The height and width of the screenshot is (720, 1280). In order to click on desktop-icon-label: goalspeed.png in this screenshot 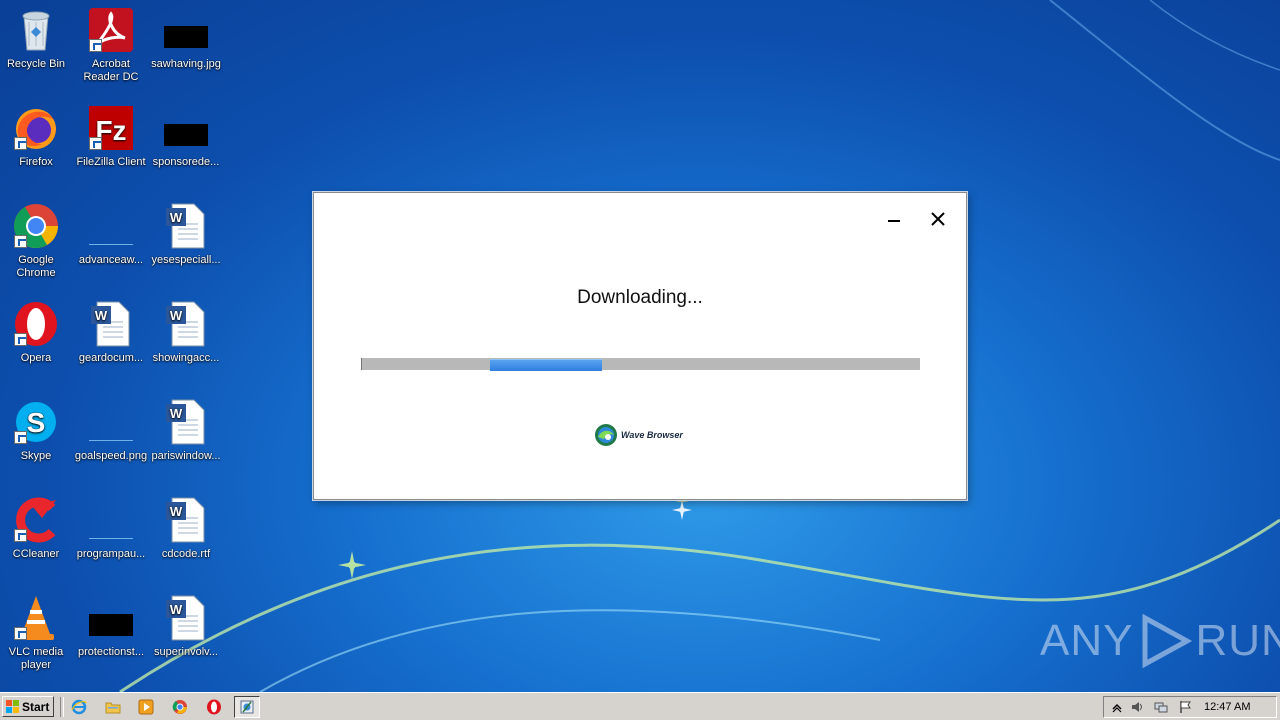, I will do `click(111, 456)`.